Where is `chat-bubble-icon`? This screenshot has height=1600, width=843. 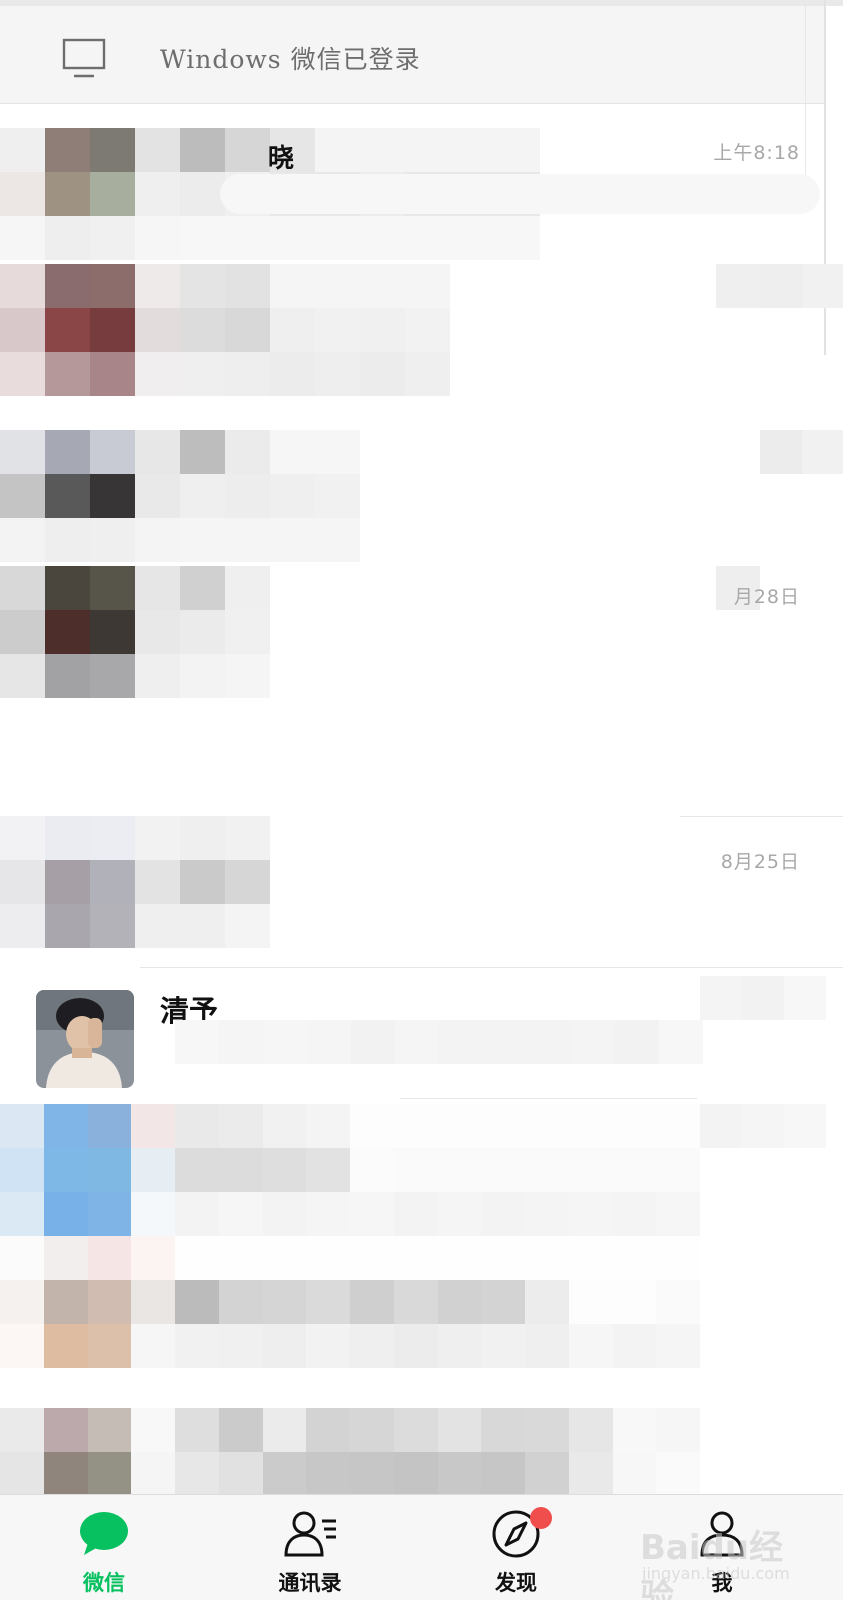
chat-bubble-icon is located at coordinates (104, 1533).